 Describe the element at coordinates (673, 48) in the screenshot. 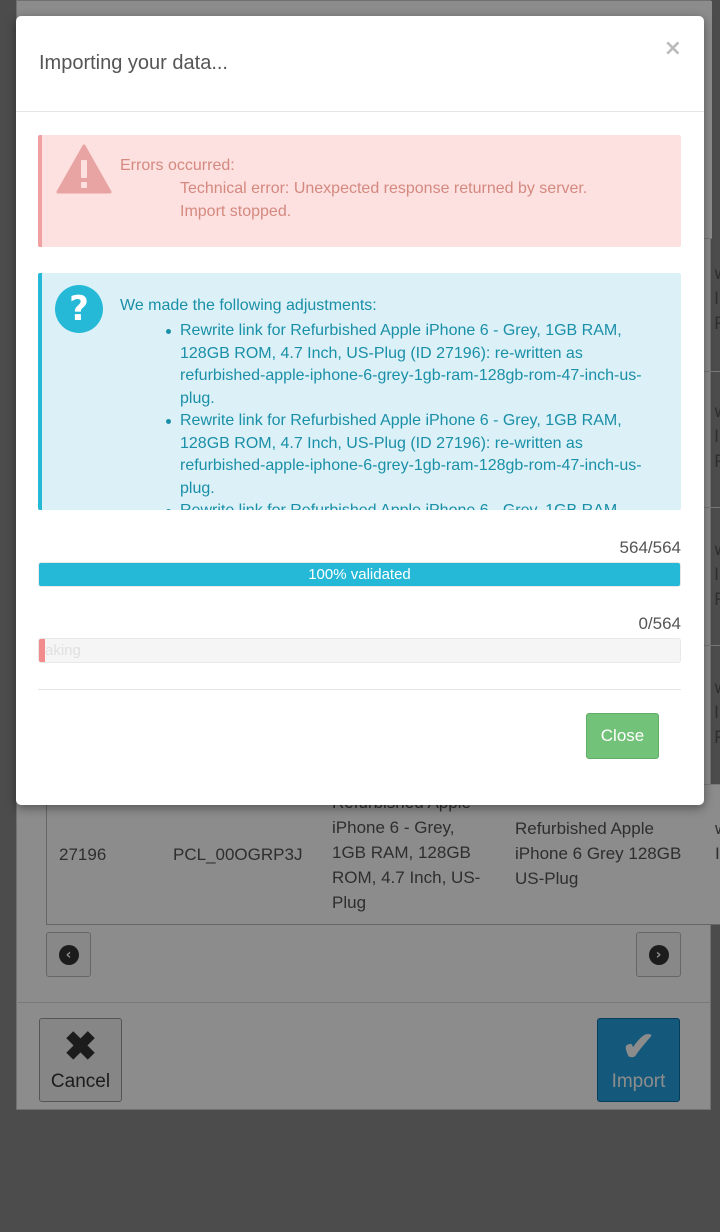

I see `modal-close-button: ×` at that location.